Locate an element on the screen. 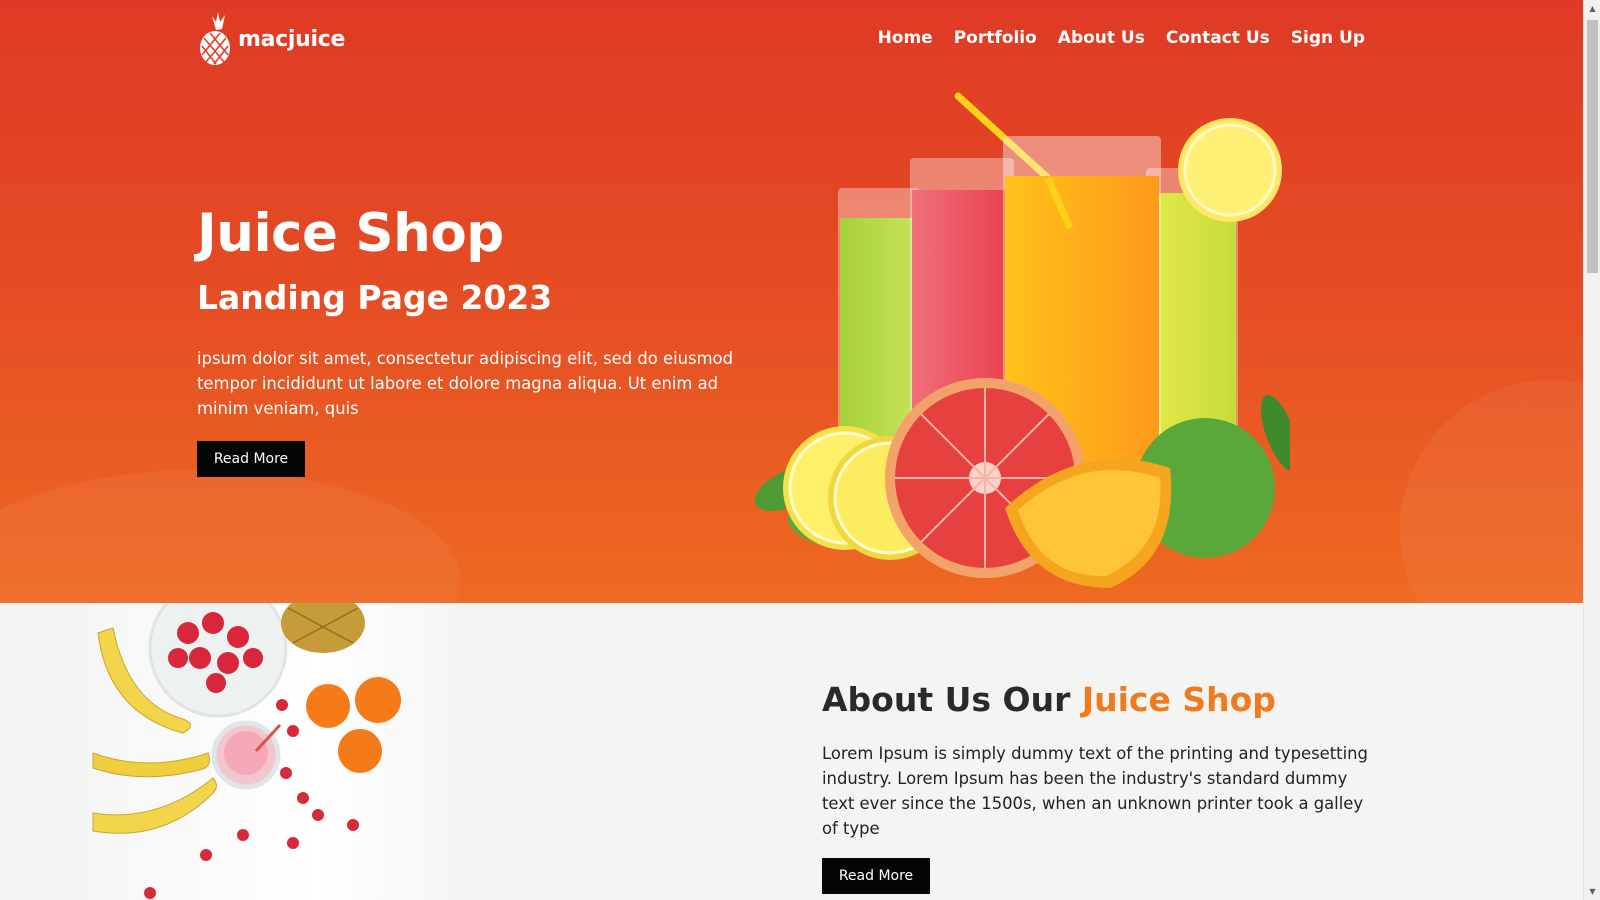 The height and width of the screenshot is (900, 1600). page-scrollbar: ▲ ▼ is located at coordinates (1591, 450).